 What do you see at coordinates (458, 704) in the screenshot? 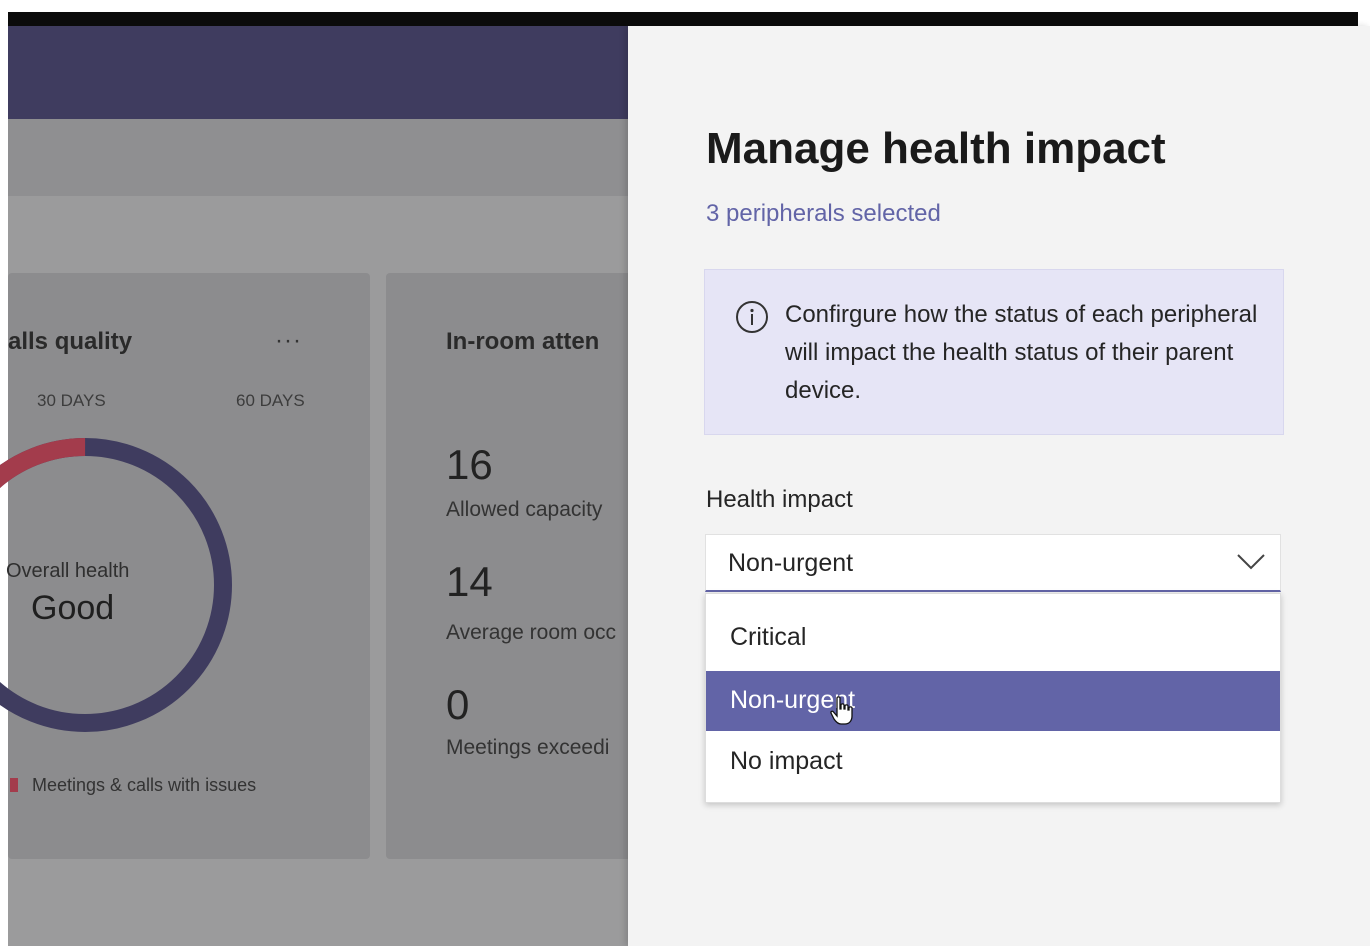
I see `stat-meetings-exceeding-value: 0` at bounding box center [458, 704].